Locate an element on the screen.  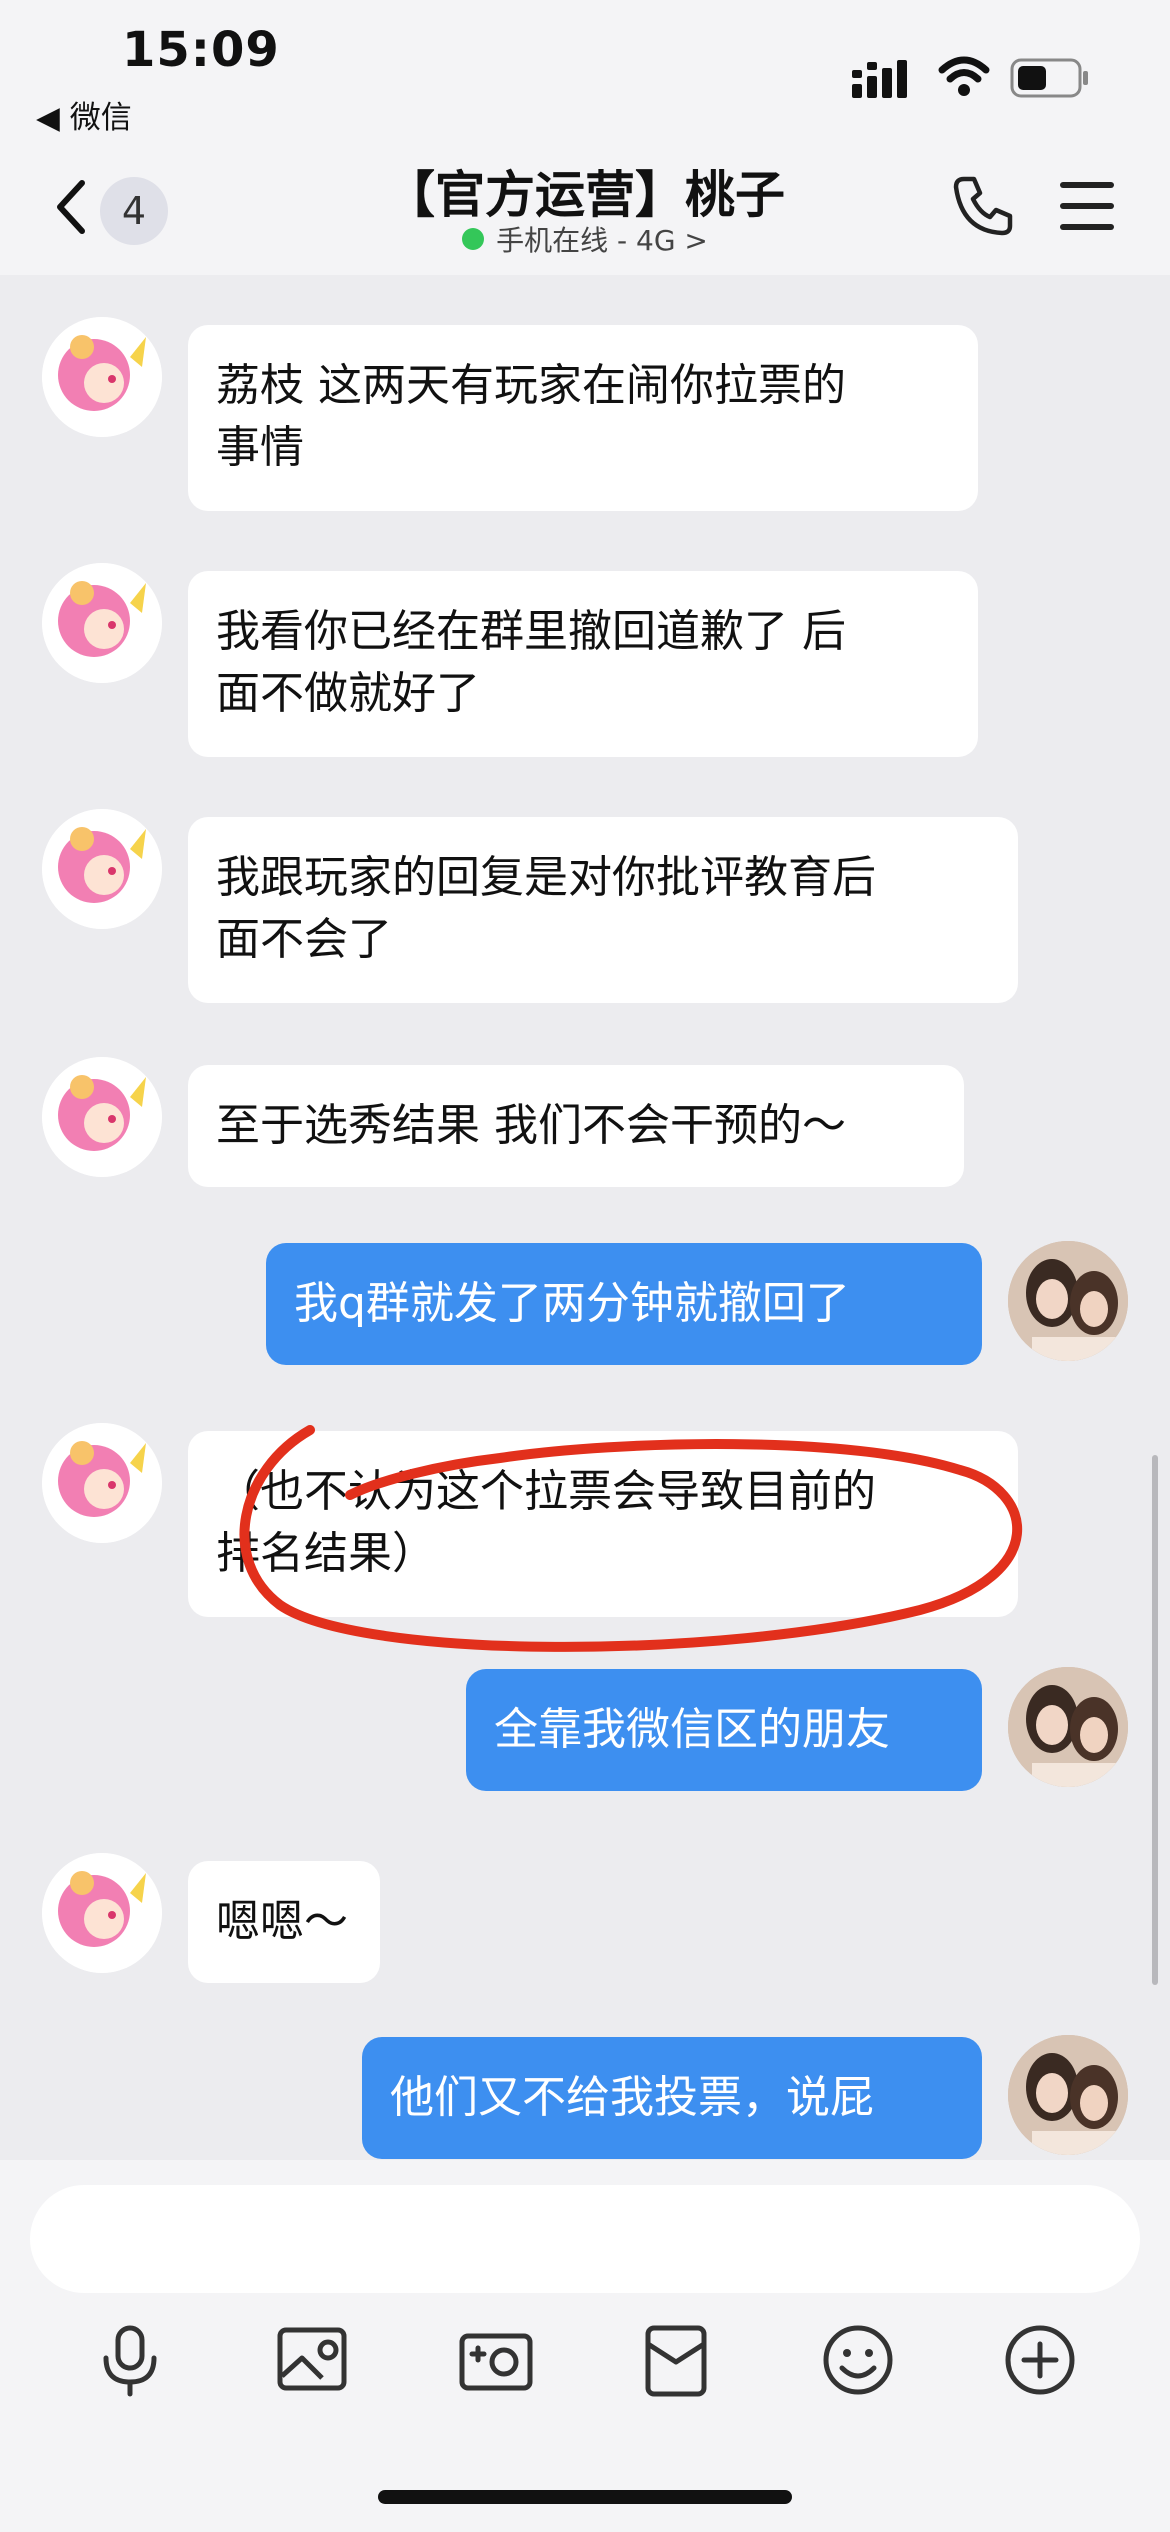
online-dot-icon is located at coordinates (473, 239).